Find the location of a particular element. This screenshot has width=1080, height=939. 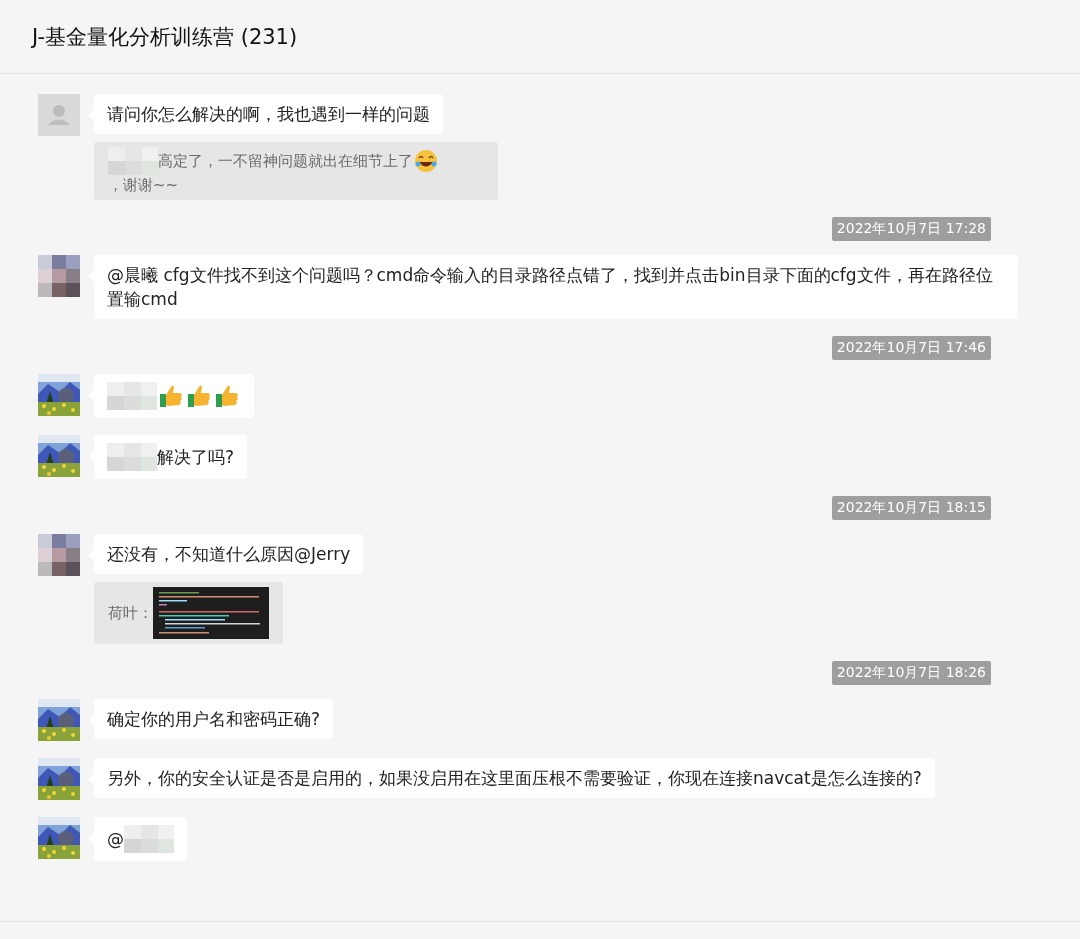

message-text: 解决了吗? is located at coordinates (196, 457).